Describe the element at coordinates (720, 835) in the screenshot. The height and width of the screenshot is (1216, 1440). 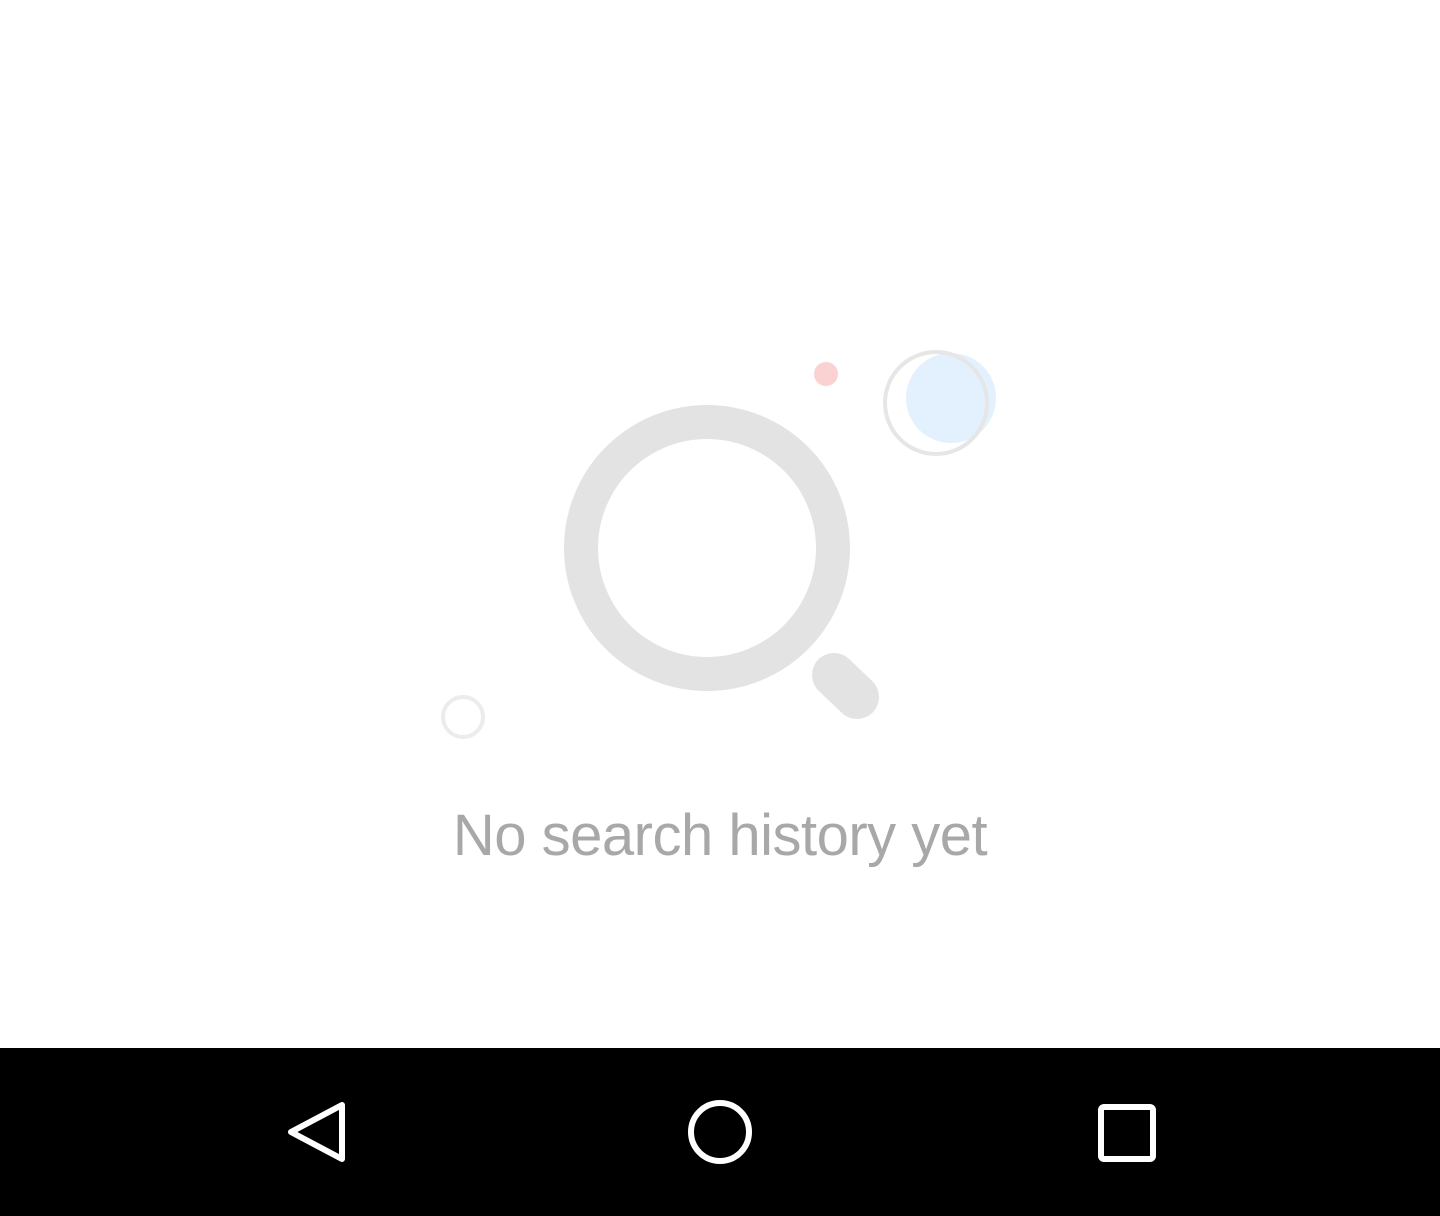
I see `empty-state-message: No search history yet` at that location.